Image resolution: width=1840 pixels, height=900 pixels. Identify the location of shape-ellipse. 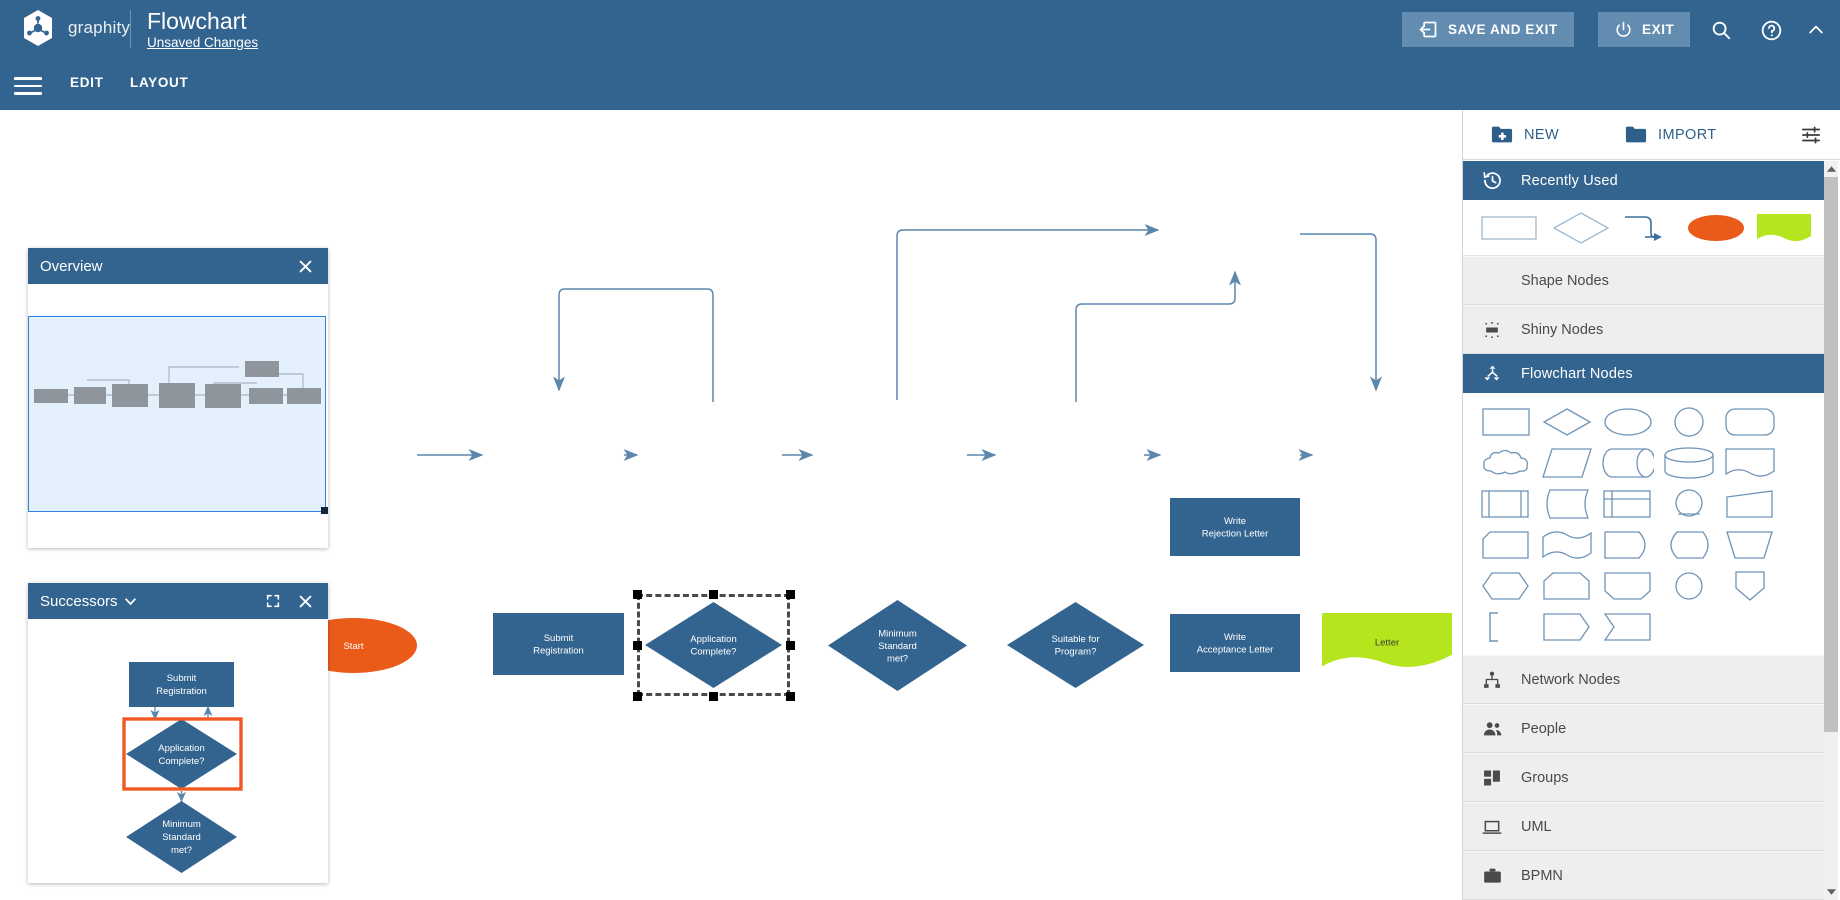
(1627, 421).